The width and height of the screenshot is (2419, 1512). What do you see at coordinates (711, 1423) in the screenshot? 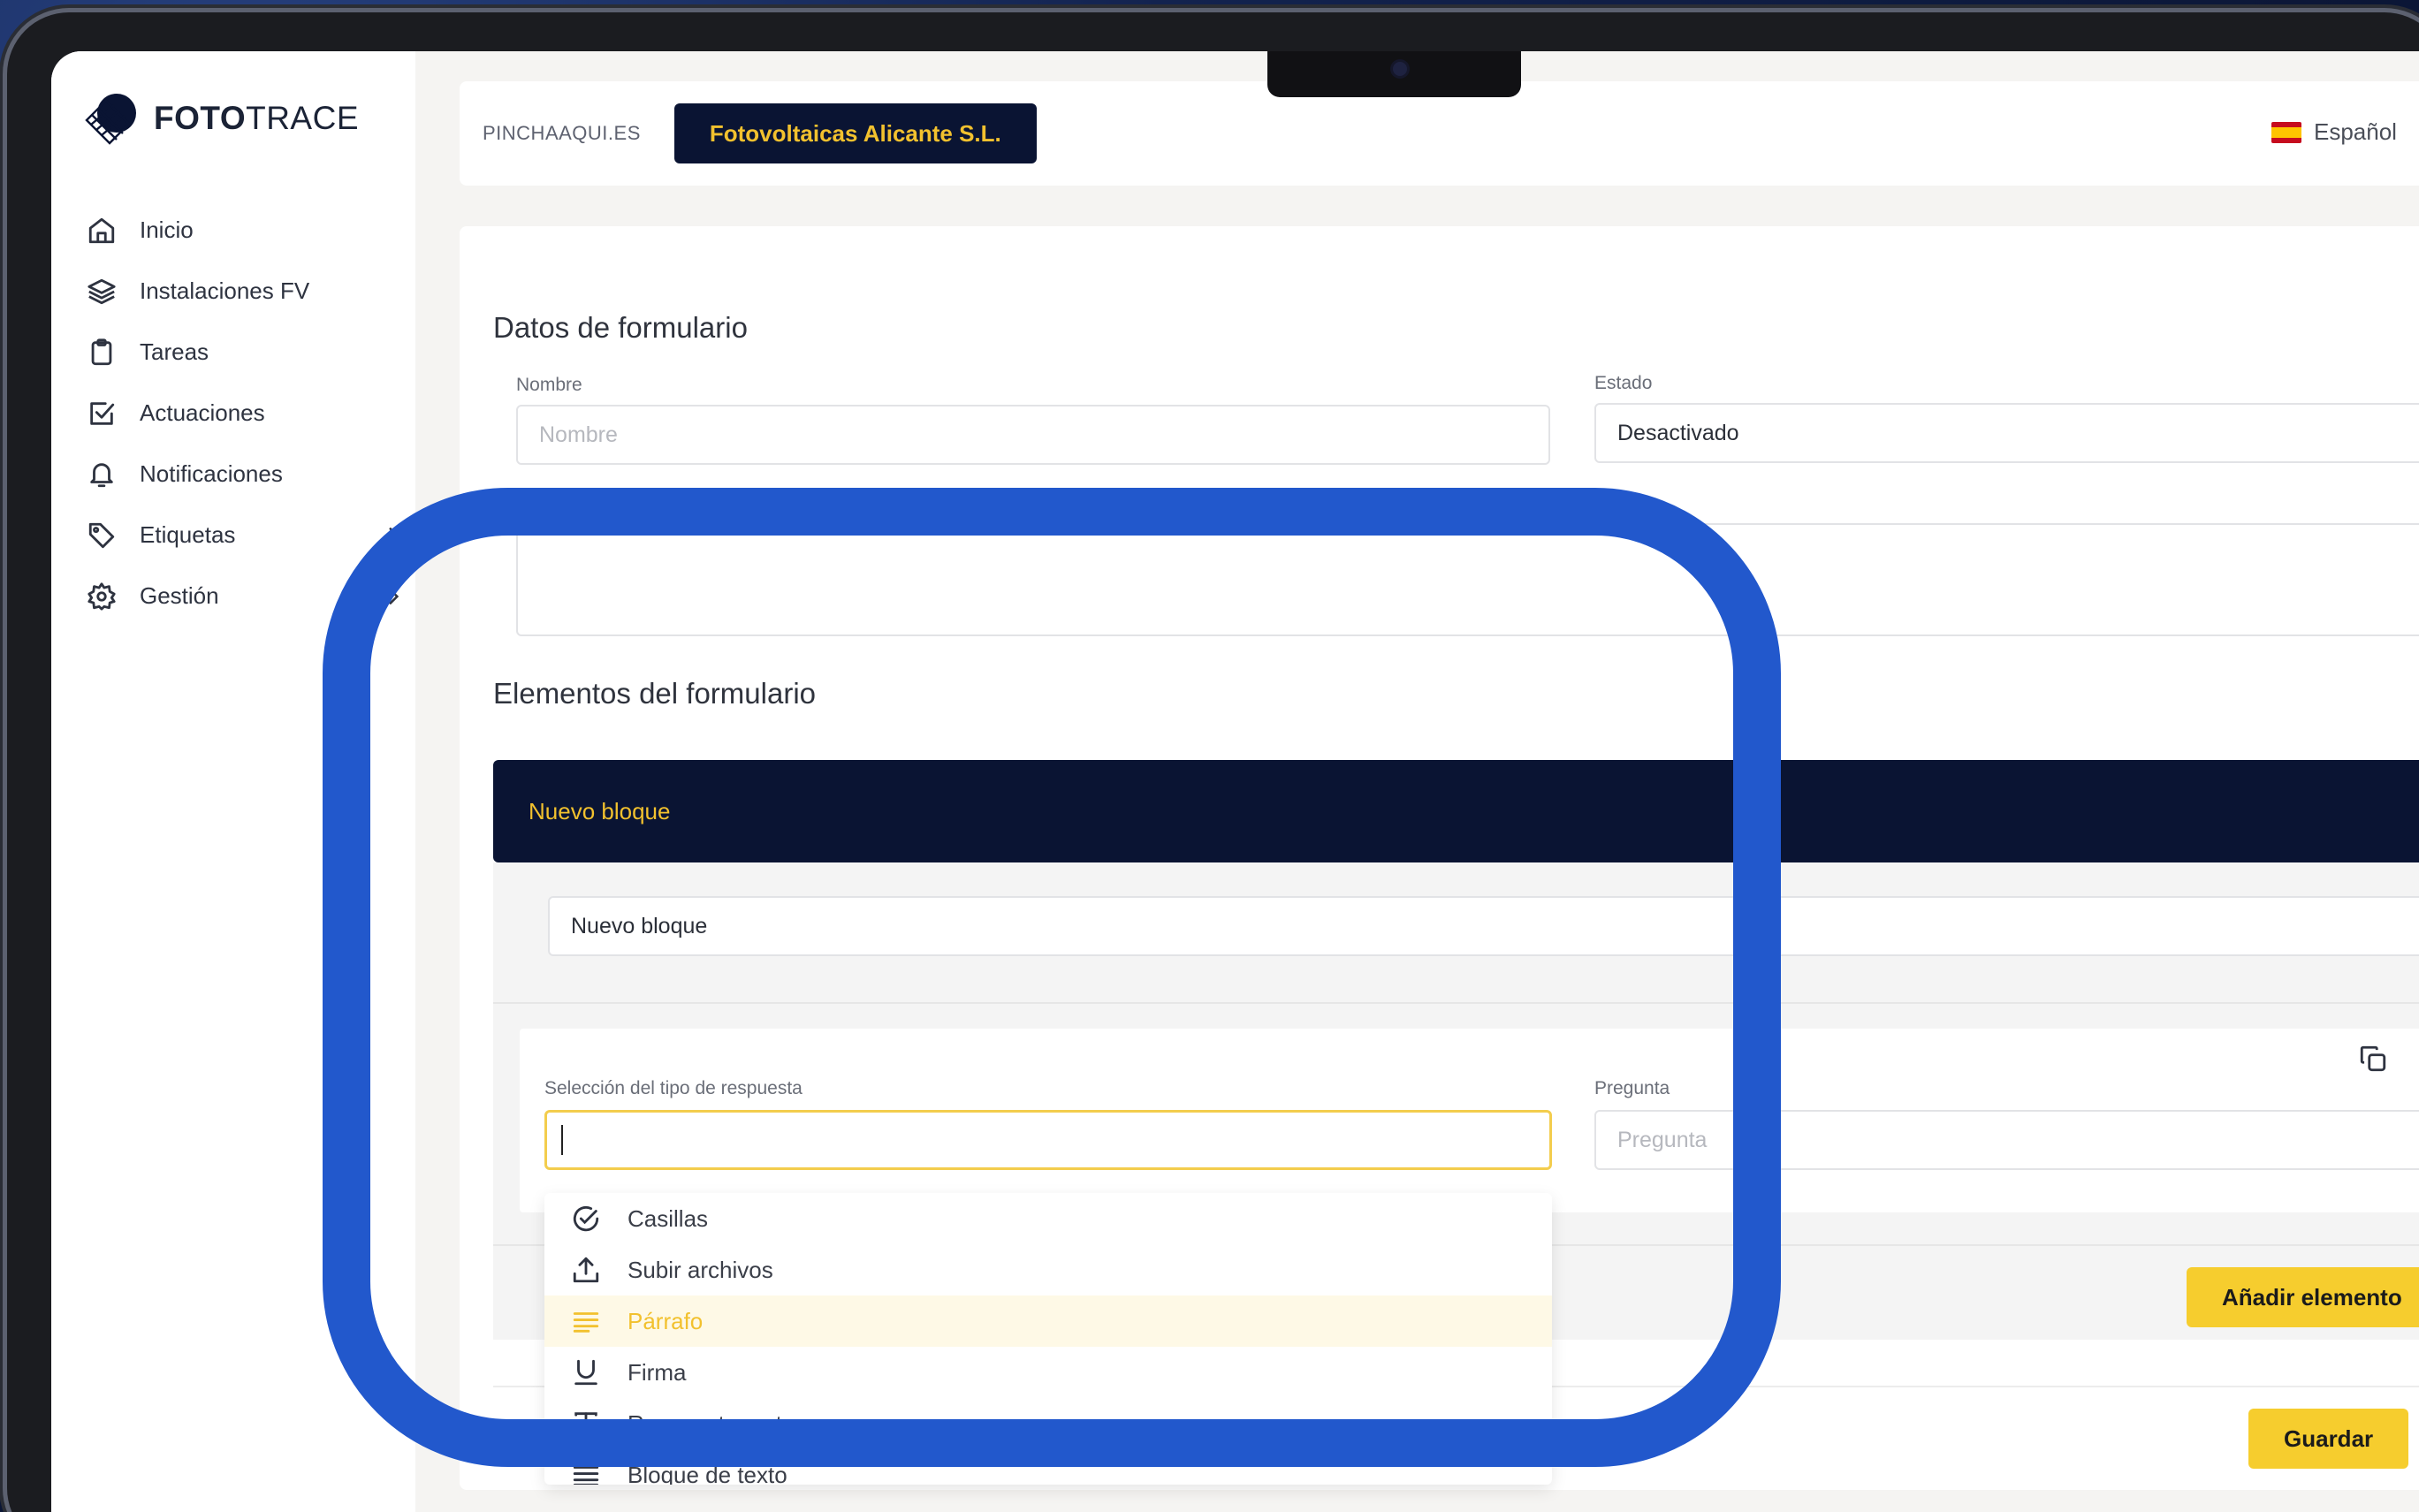
I see `option-label: Respuesta corta` at bounding box center [711, 1423].